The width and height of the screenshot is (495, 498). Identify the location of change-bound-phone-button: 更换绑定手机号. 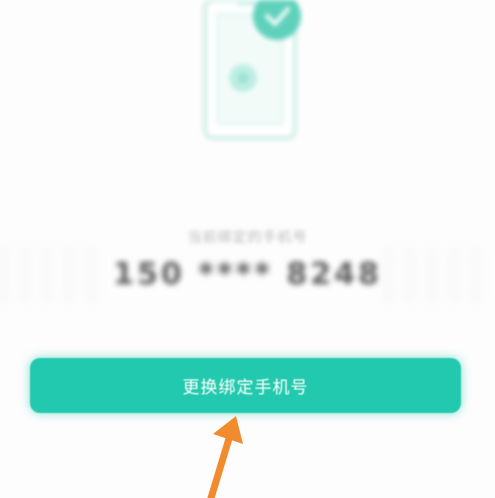
(245, 385).